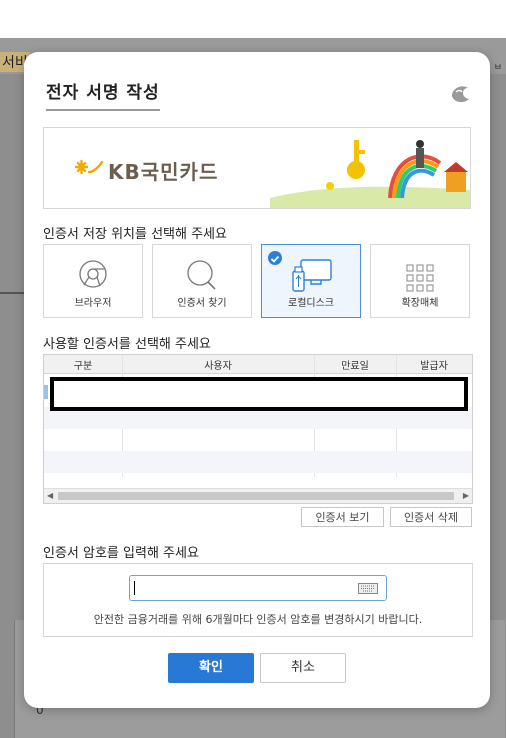 This screenshot has width=506, height=738. I want to click on selected-row-marker, so click(46, 392).